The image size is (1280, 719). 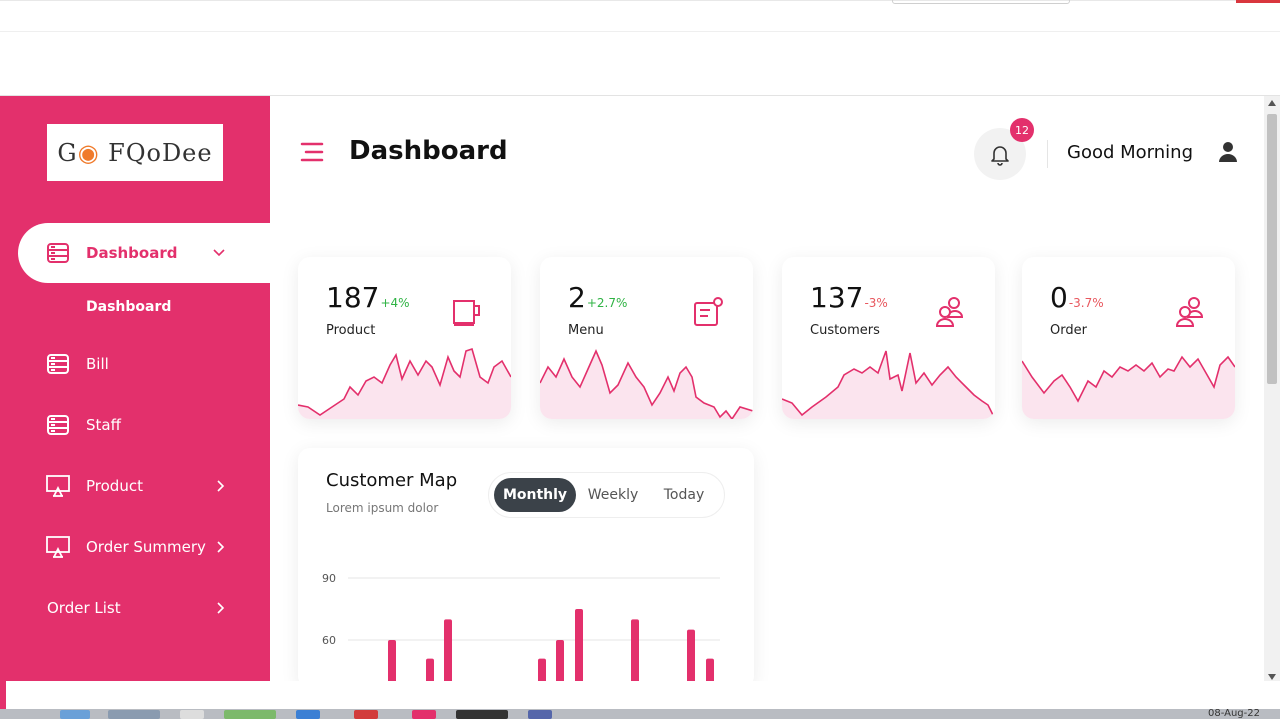 I want to click on stat-label: Order, so click(x=1068, y=330).